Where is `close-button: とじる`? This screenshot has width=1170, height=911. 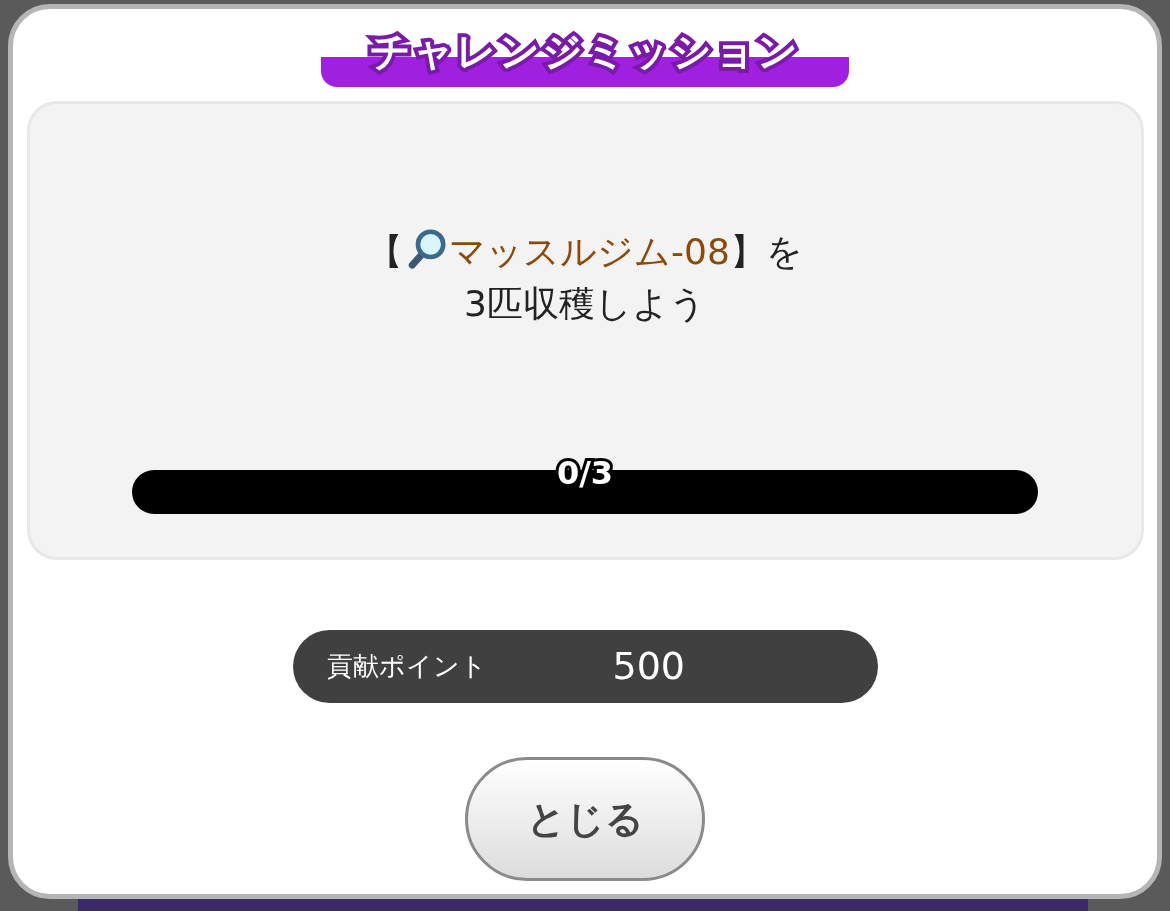 close-button: とじる is located at coordinates (585, 819).